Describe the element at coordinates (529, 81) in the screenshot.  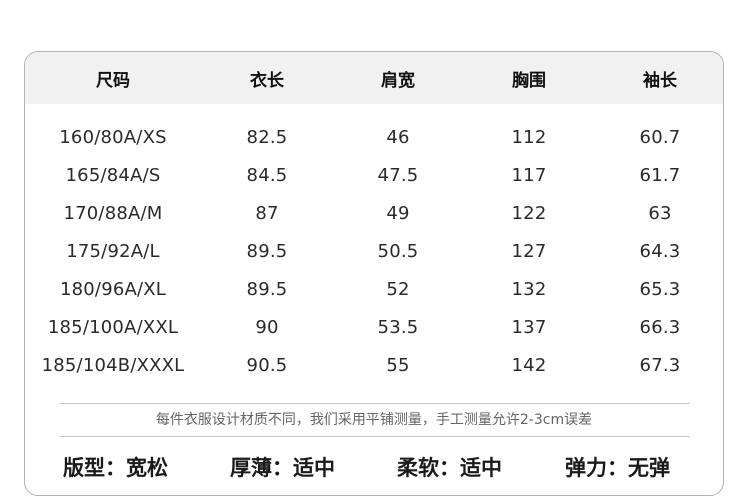
I see `header-chest: 胸围` at that location.